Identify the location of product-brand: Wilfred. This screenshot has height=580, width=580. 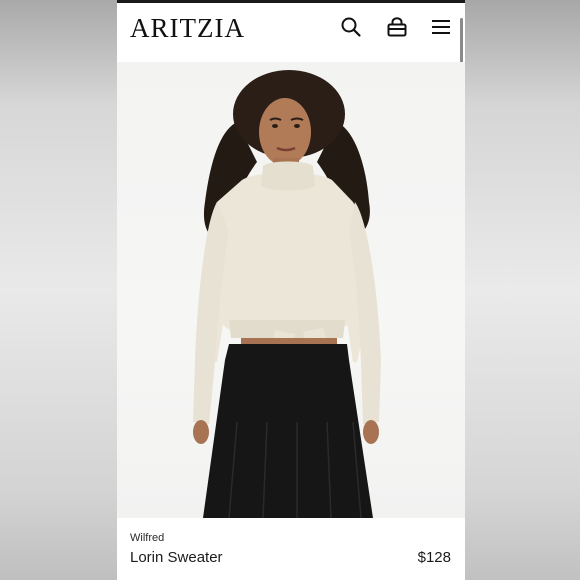
(147, 538).